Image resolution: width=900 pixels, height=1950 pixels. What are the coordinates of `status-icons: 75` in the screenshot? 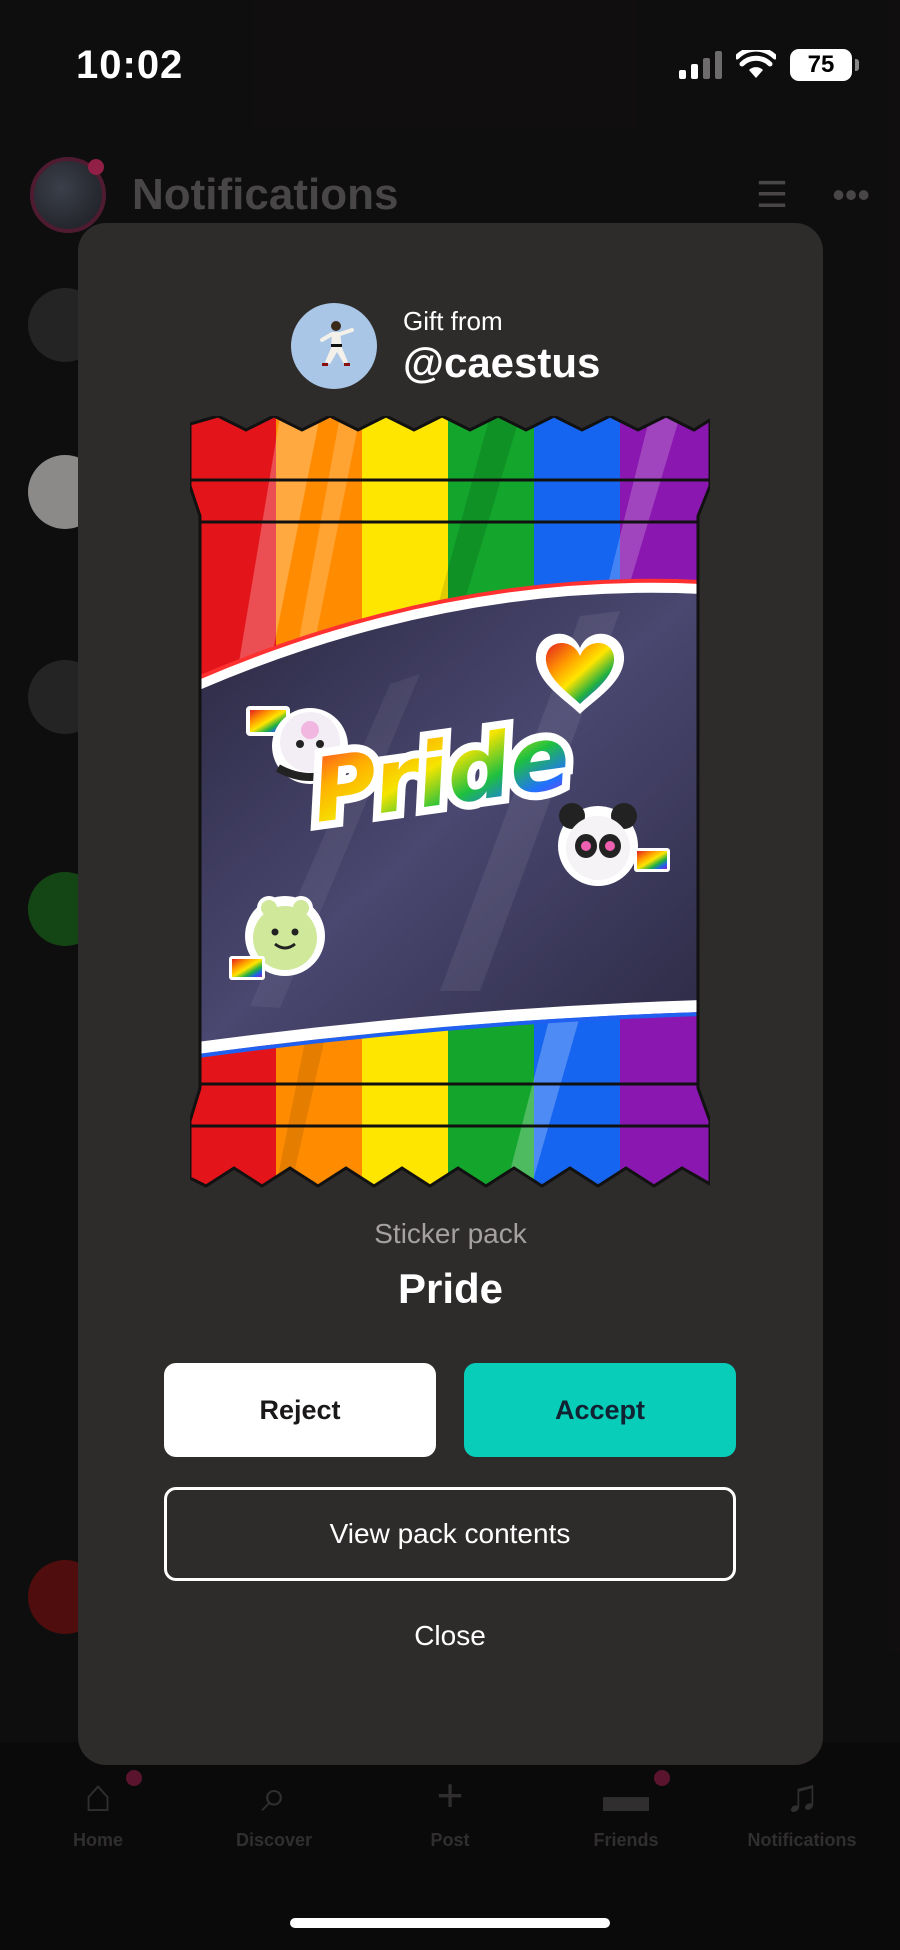 It's located at (769, 65).